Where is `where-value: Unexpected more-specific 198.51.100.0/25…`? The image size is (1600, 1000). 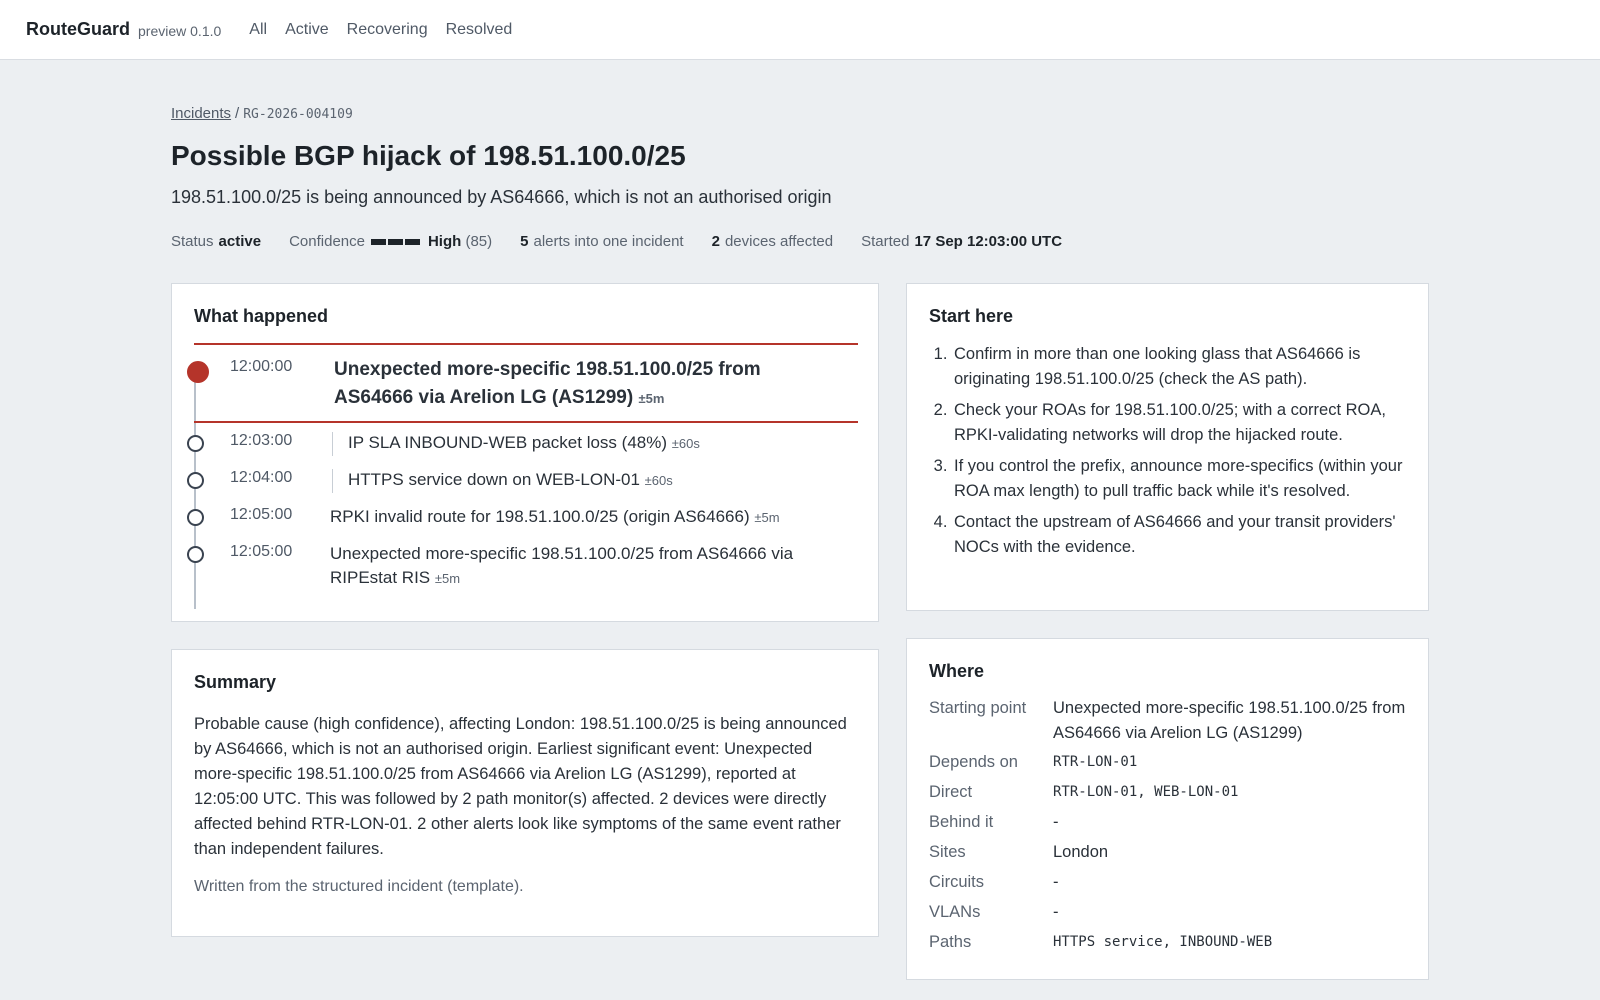
where-value: Unexpected more-specific 198.51.100.0/25… is located at coordinates (1229, 720).